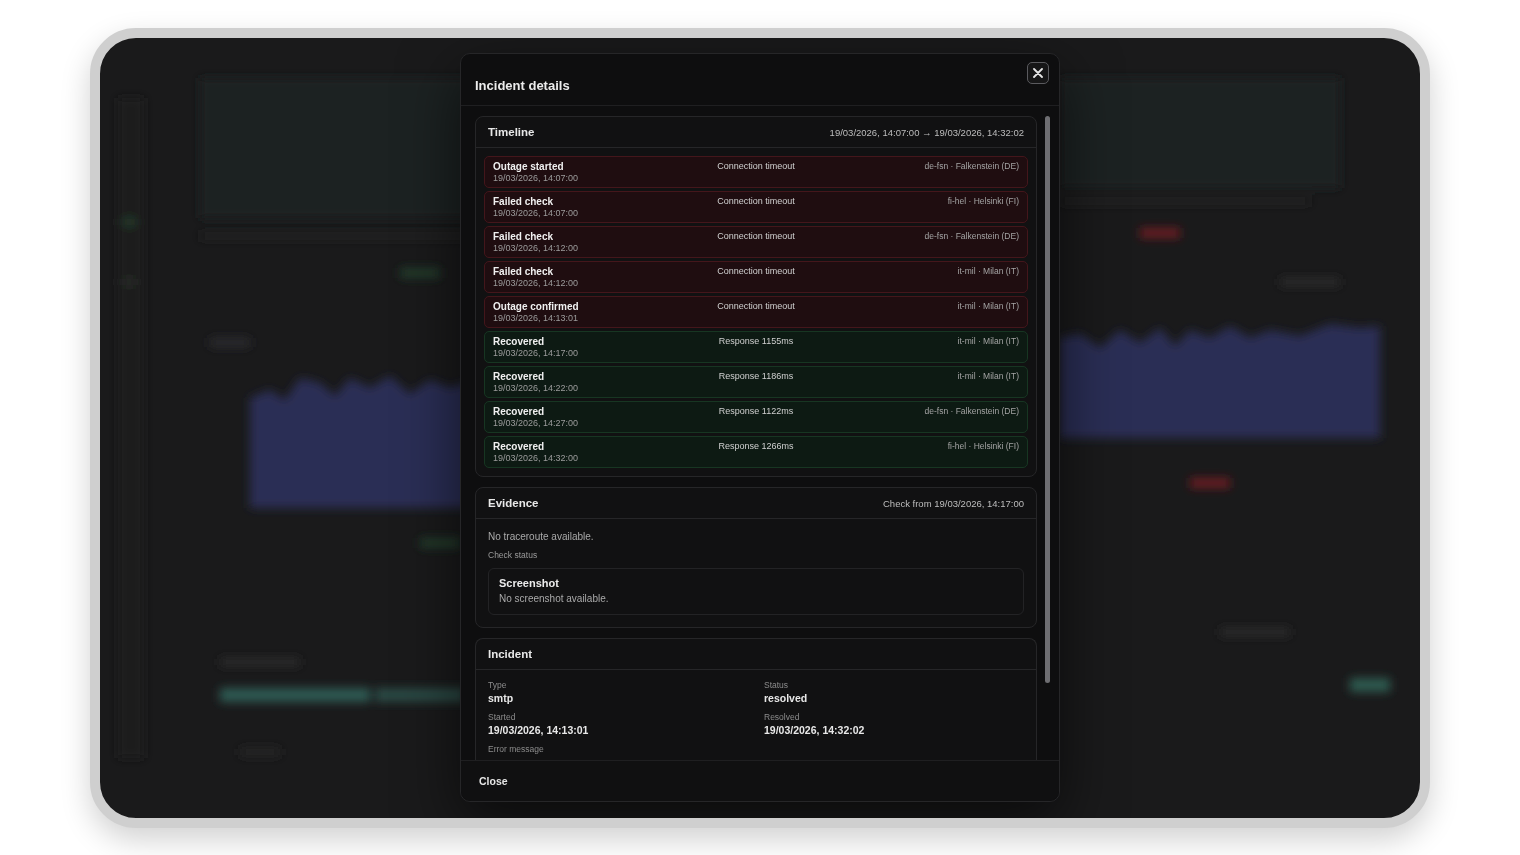 Image resolution: width=1520 pixels, height=855 pixels. What do you see at coordinates (782, 717) in the screenshot?
I see `field-label: Resolved` at bounding box center [782, 717].